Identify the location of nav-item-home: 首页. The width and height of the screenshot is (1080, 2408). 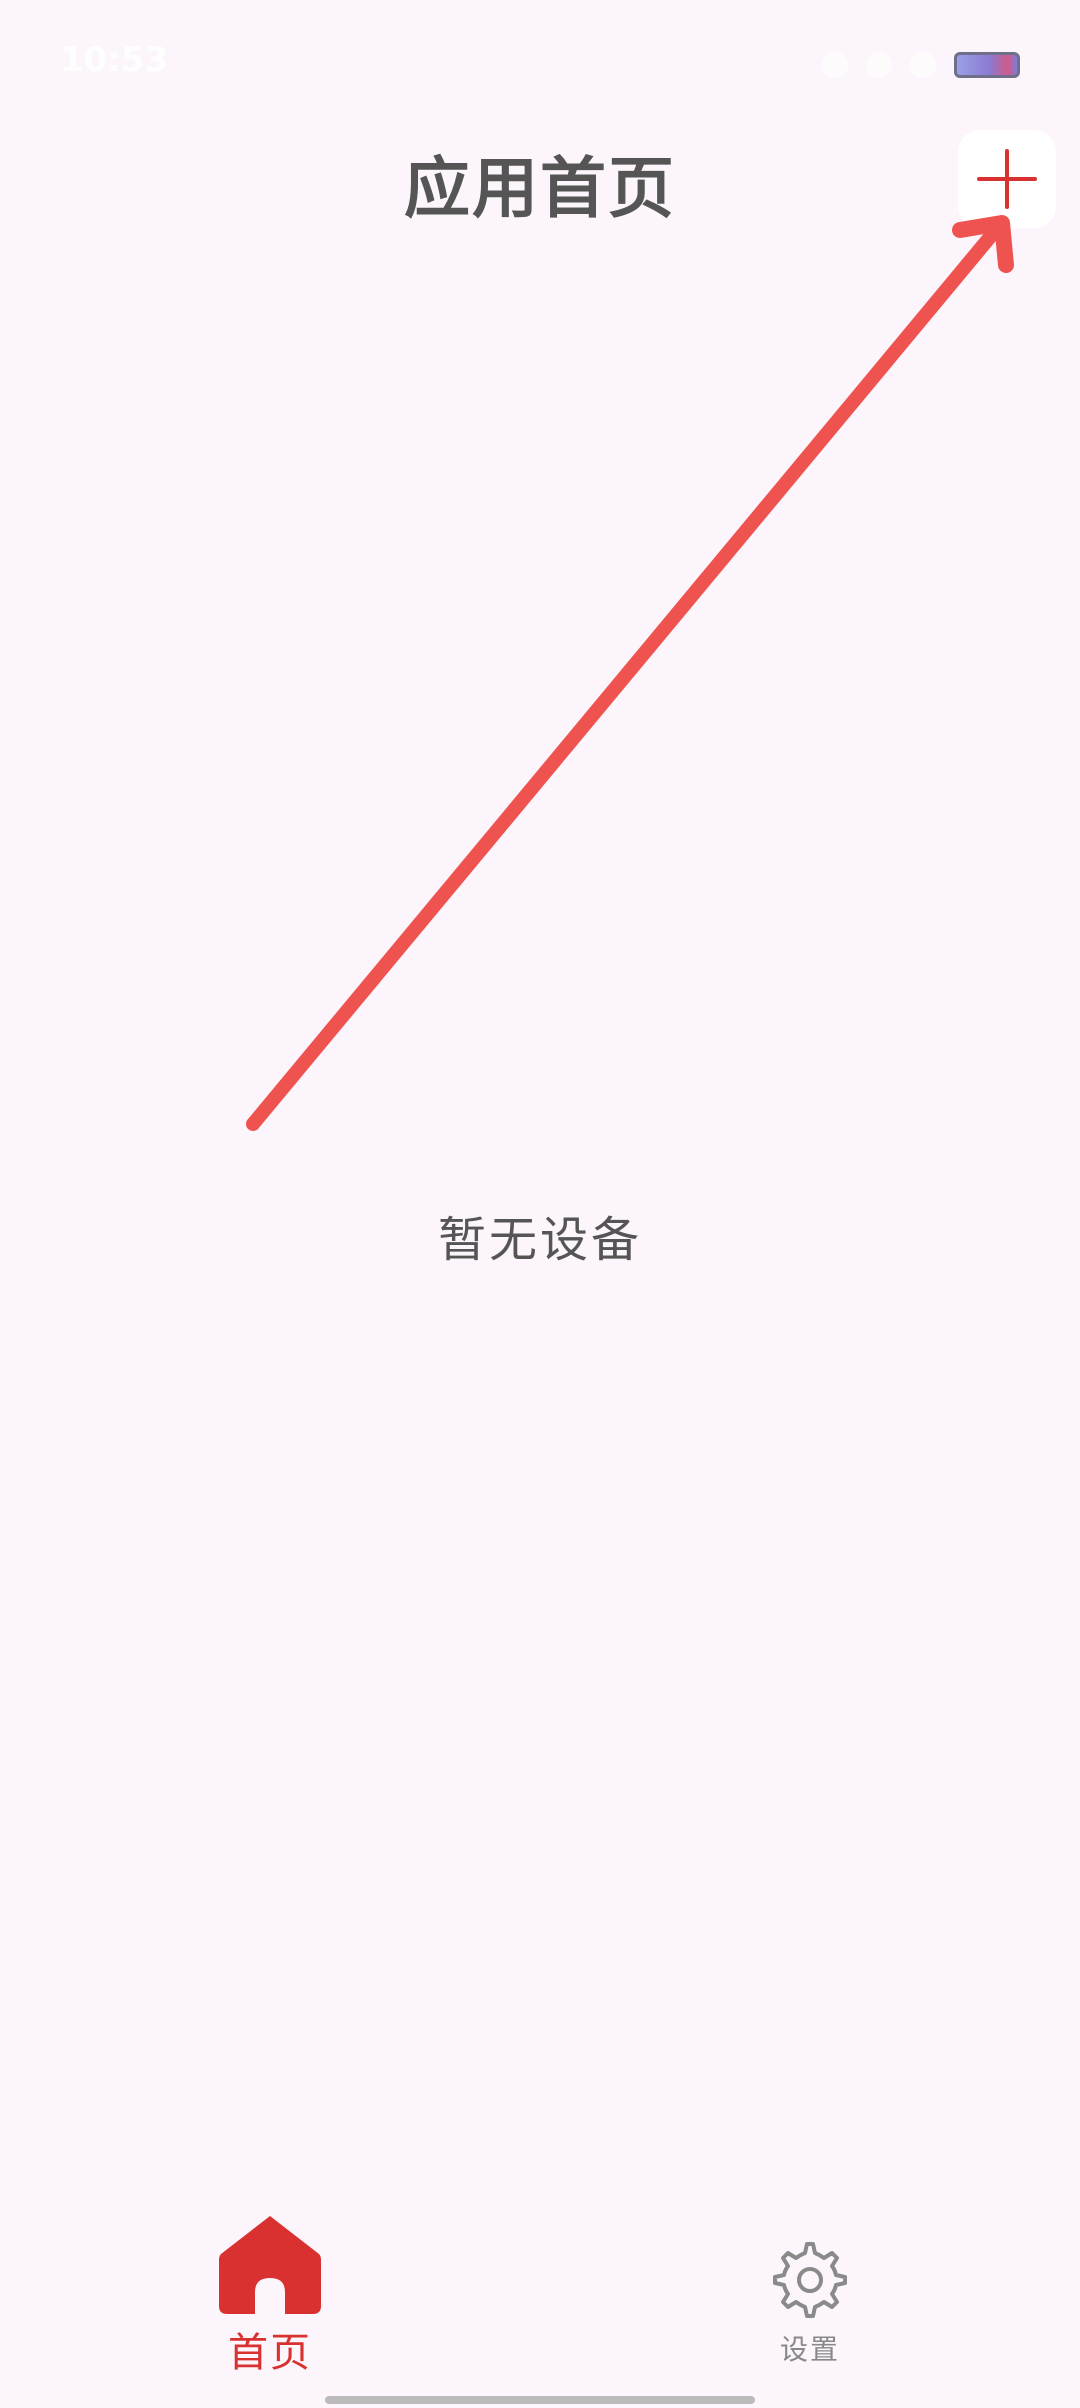
(270, 2300).